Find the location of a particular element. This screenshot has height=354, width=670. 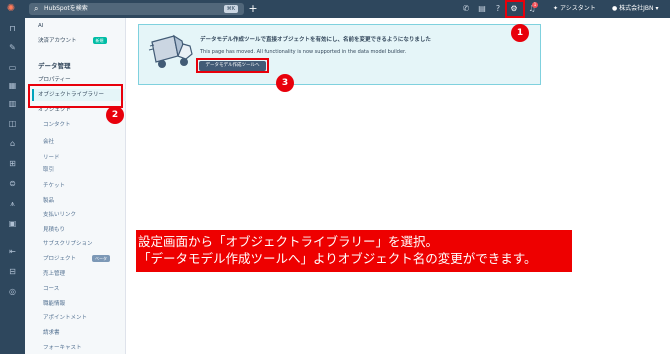

marketplace-icon: ▤ is located at coordinates (482, 9).